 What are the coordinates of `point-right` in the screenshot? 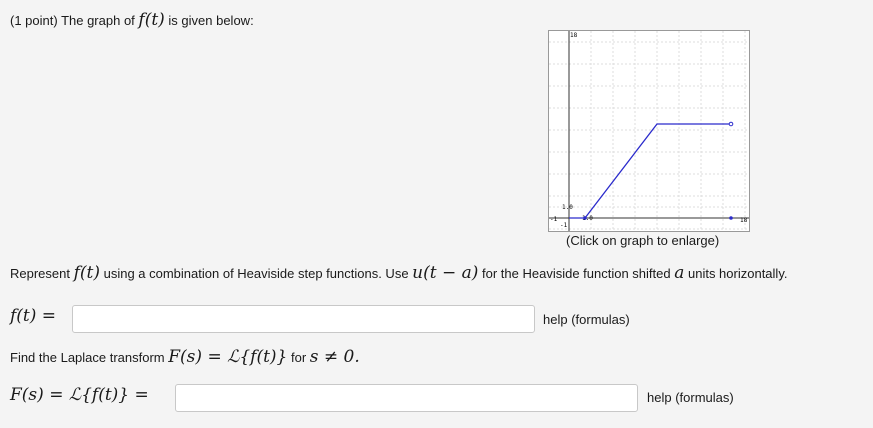 It's located at (731, 218).